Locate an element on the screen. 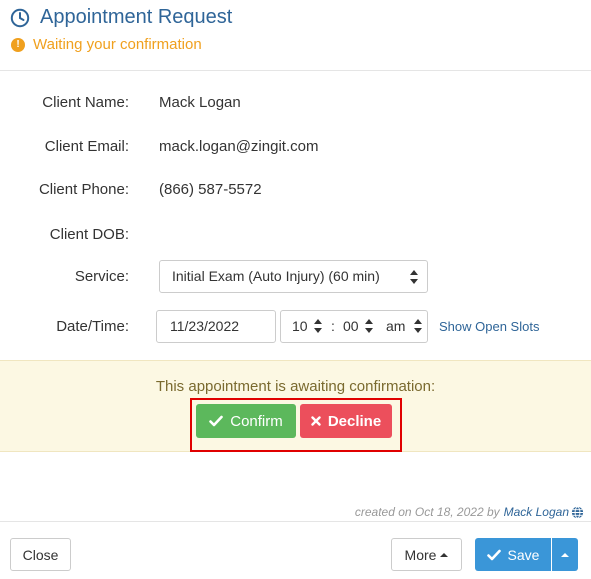 The width and height of the screenshot is (591, 579). client-email-label: Client Email: is located at coordinates (86, 146).